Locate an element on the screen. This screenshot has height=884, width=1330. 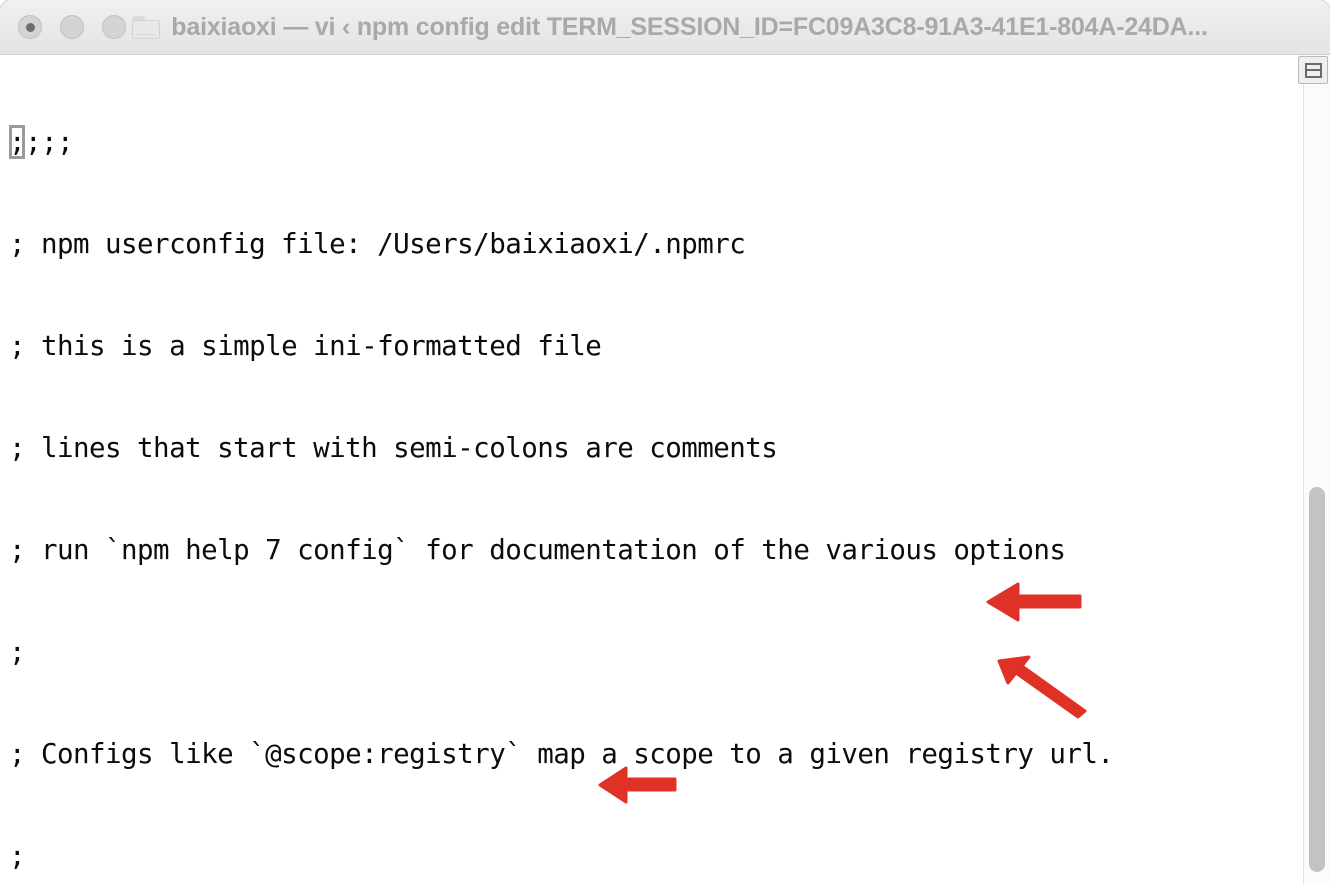
split-pane-icon is located at coordinates (1313, 70).